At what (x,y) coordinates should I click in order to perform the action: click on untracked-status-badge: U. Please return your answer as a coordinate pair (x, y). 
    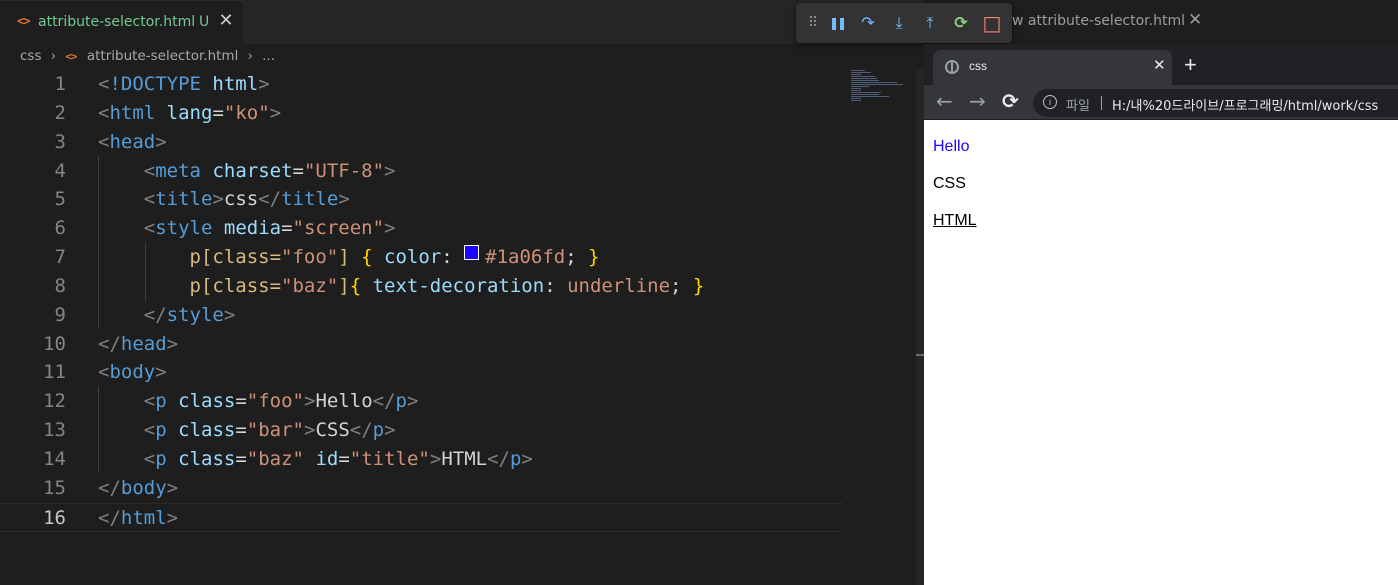
    Looking at the image, I should click on (204, 22).